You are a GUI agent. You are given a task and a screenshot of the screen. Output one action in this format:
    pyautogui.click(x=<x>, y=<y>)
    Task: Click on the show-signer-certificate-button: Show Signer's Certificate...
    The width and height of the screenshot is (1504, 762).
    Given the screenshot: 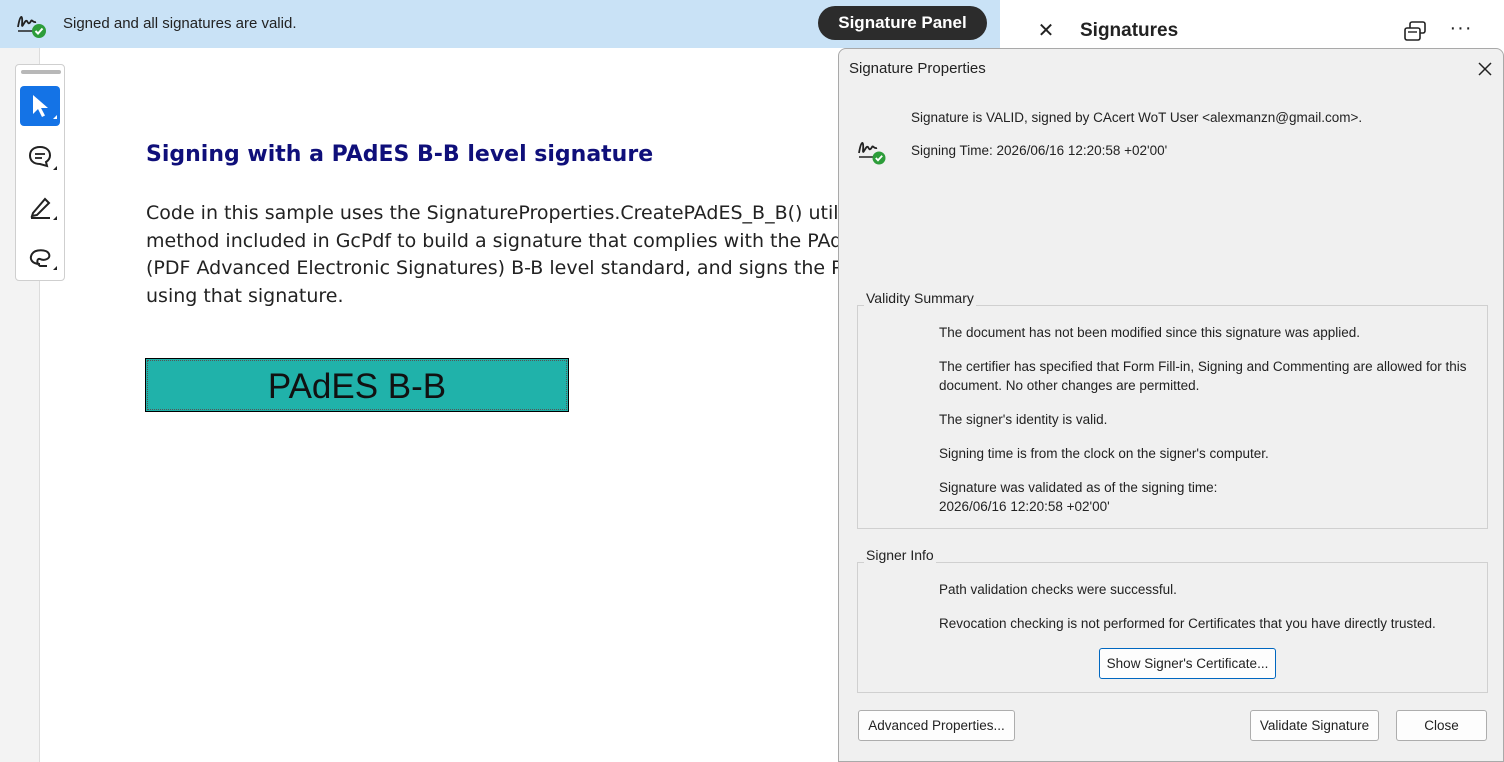 What is the action you would take?
    pyautogui.click(x=1187, y=663)
    